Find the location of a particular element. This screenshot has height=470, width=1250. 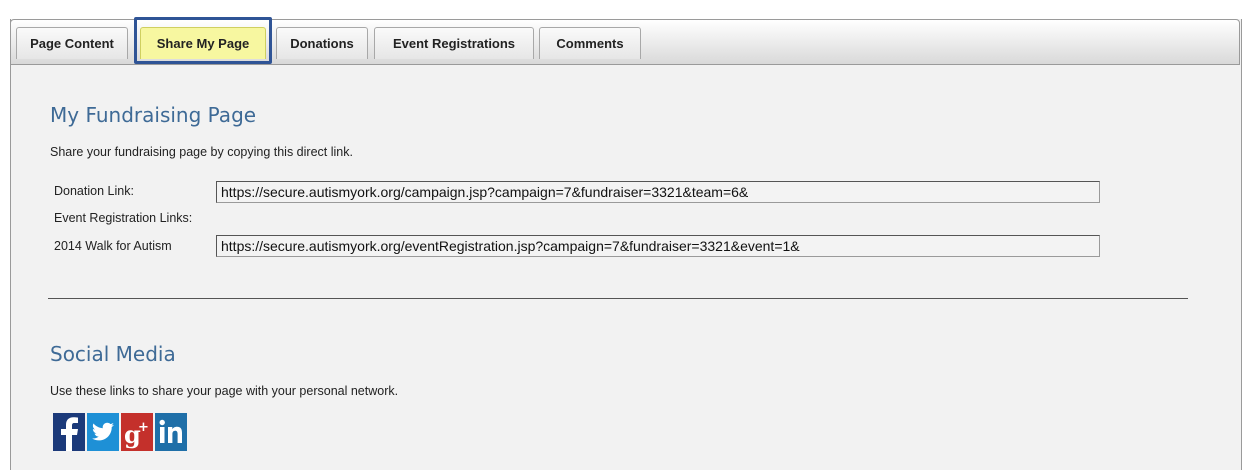

tab-event-registrations: Event Registrations is located at coordinates (454, 43).